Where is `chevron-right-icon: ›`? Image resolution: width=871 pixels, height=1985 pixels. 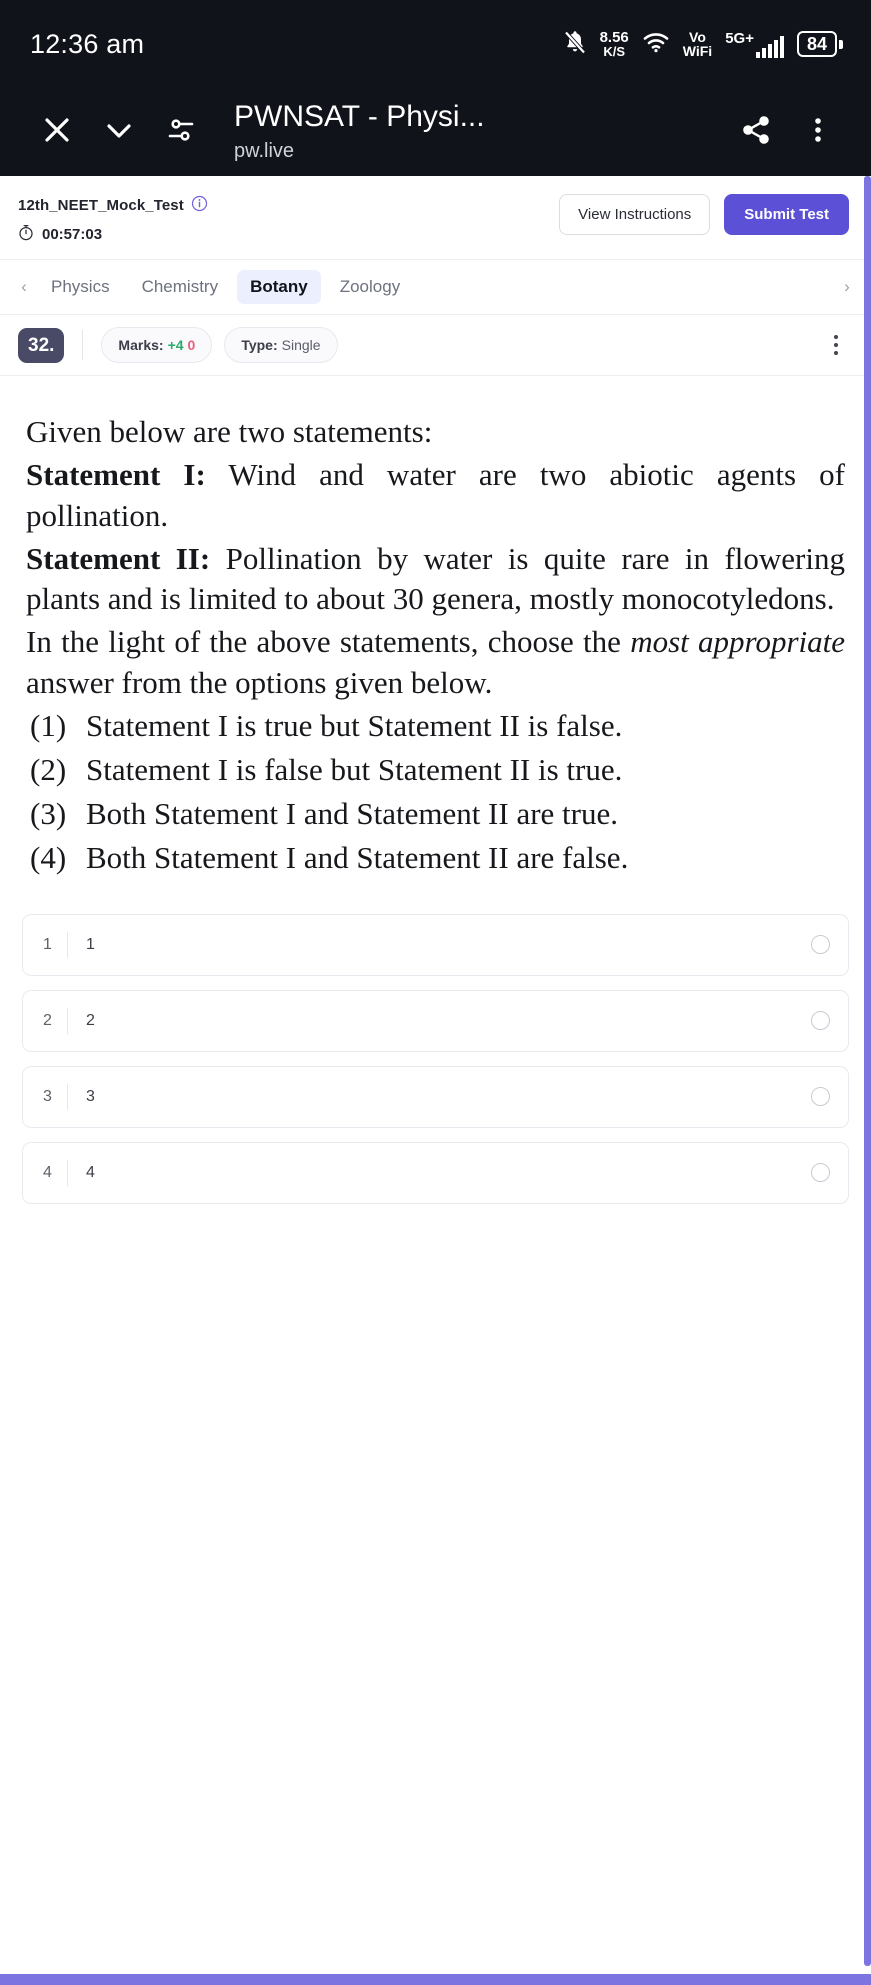 chevron-right-icon: › is located at coordinates (847, 287).